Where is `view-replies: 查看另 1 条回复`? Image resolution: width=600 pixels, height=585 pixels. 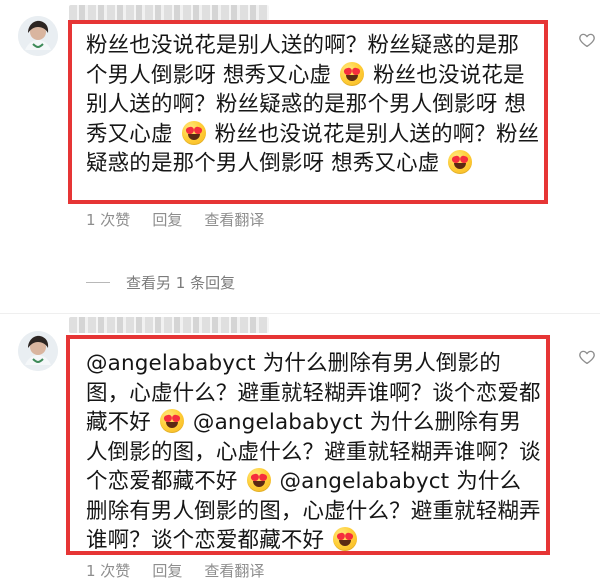 view-replies: 查看另 1 条回复 is located at coordinates (160, 282).